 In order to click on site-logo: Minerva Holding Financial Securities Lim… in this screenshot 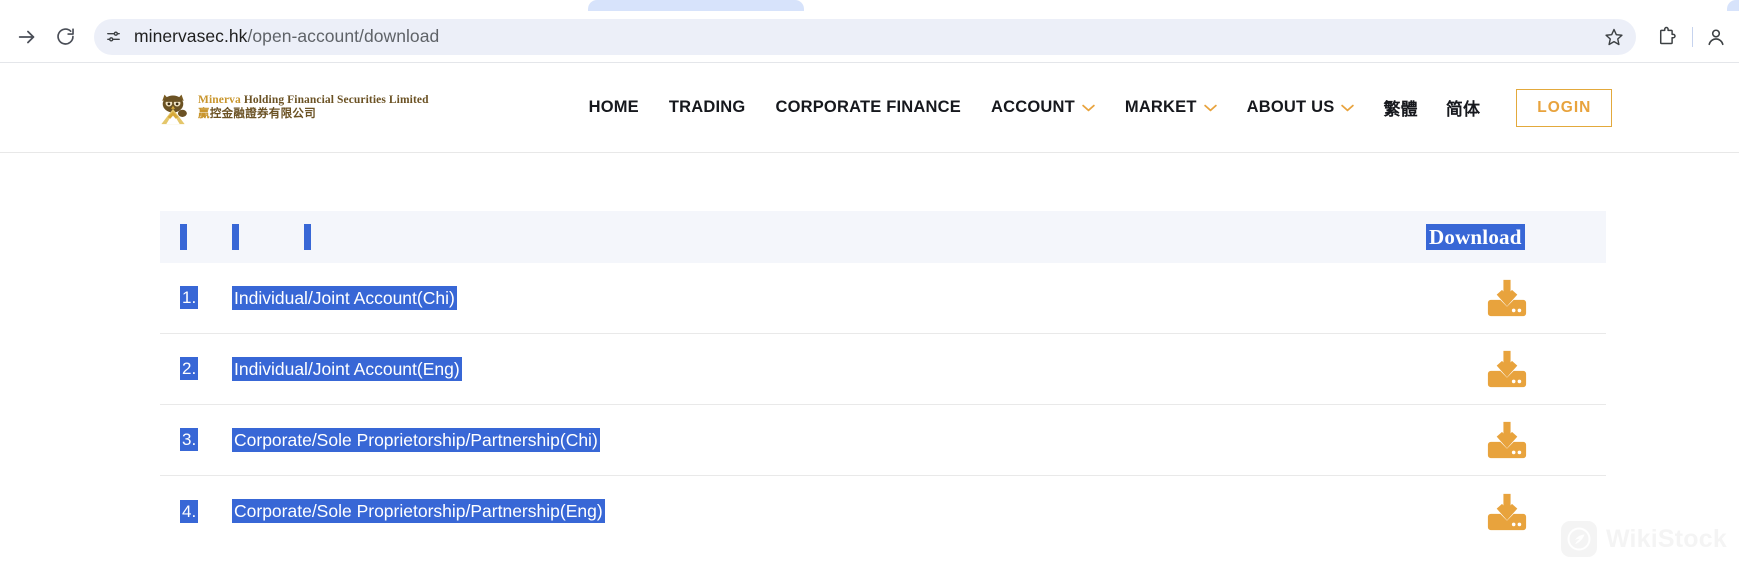, I will do `click(292, 108)`.